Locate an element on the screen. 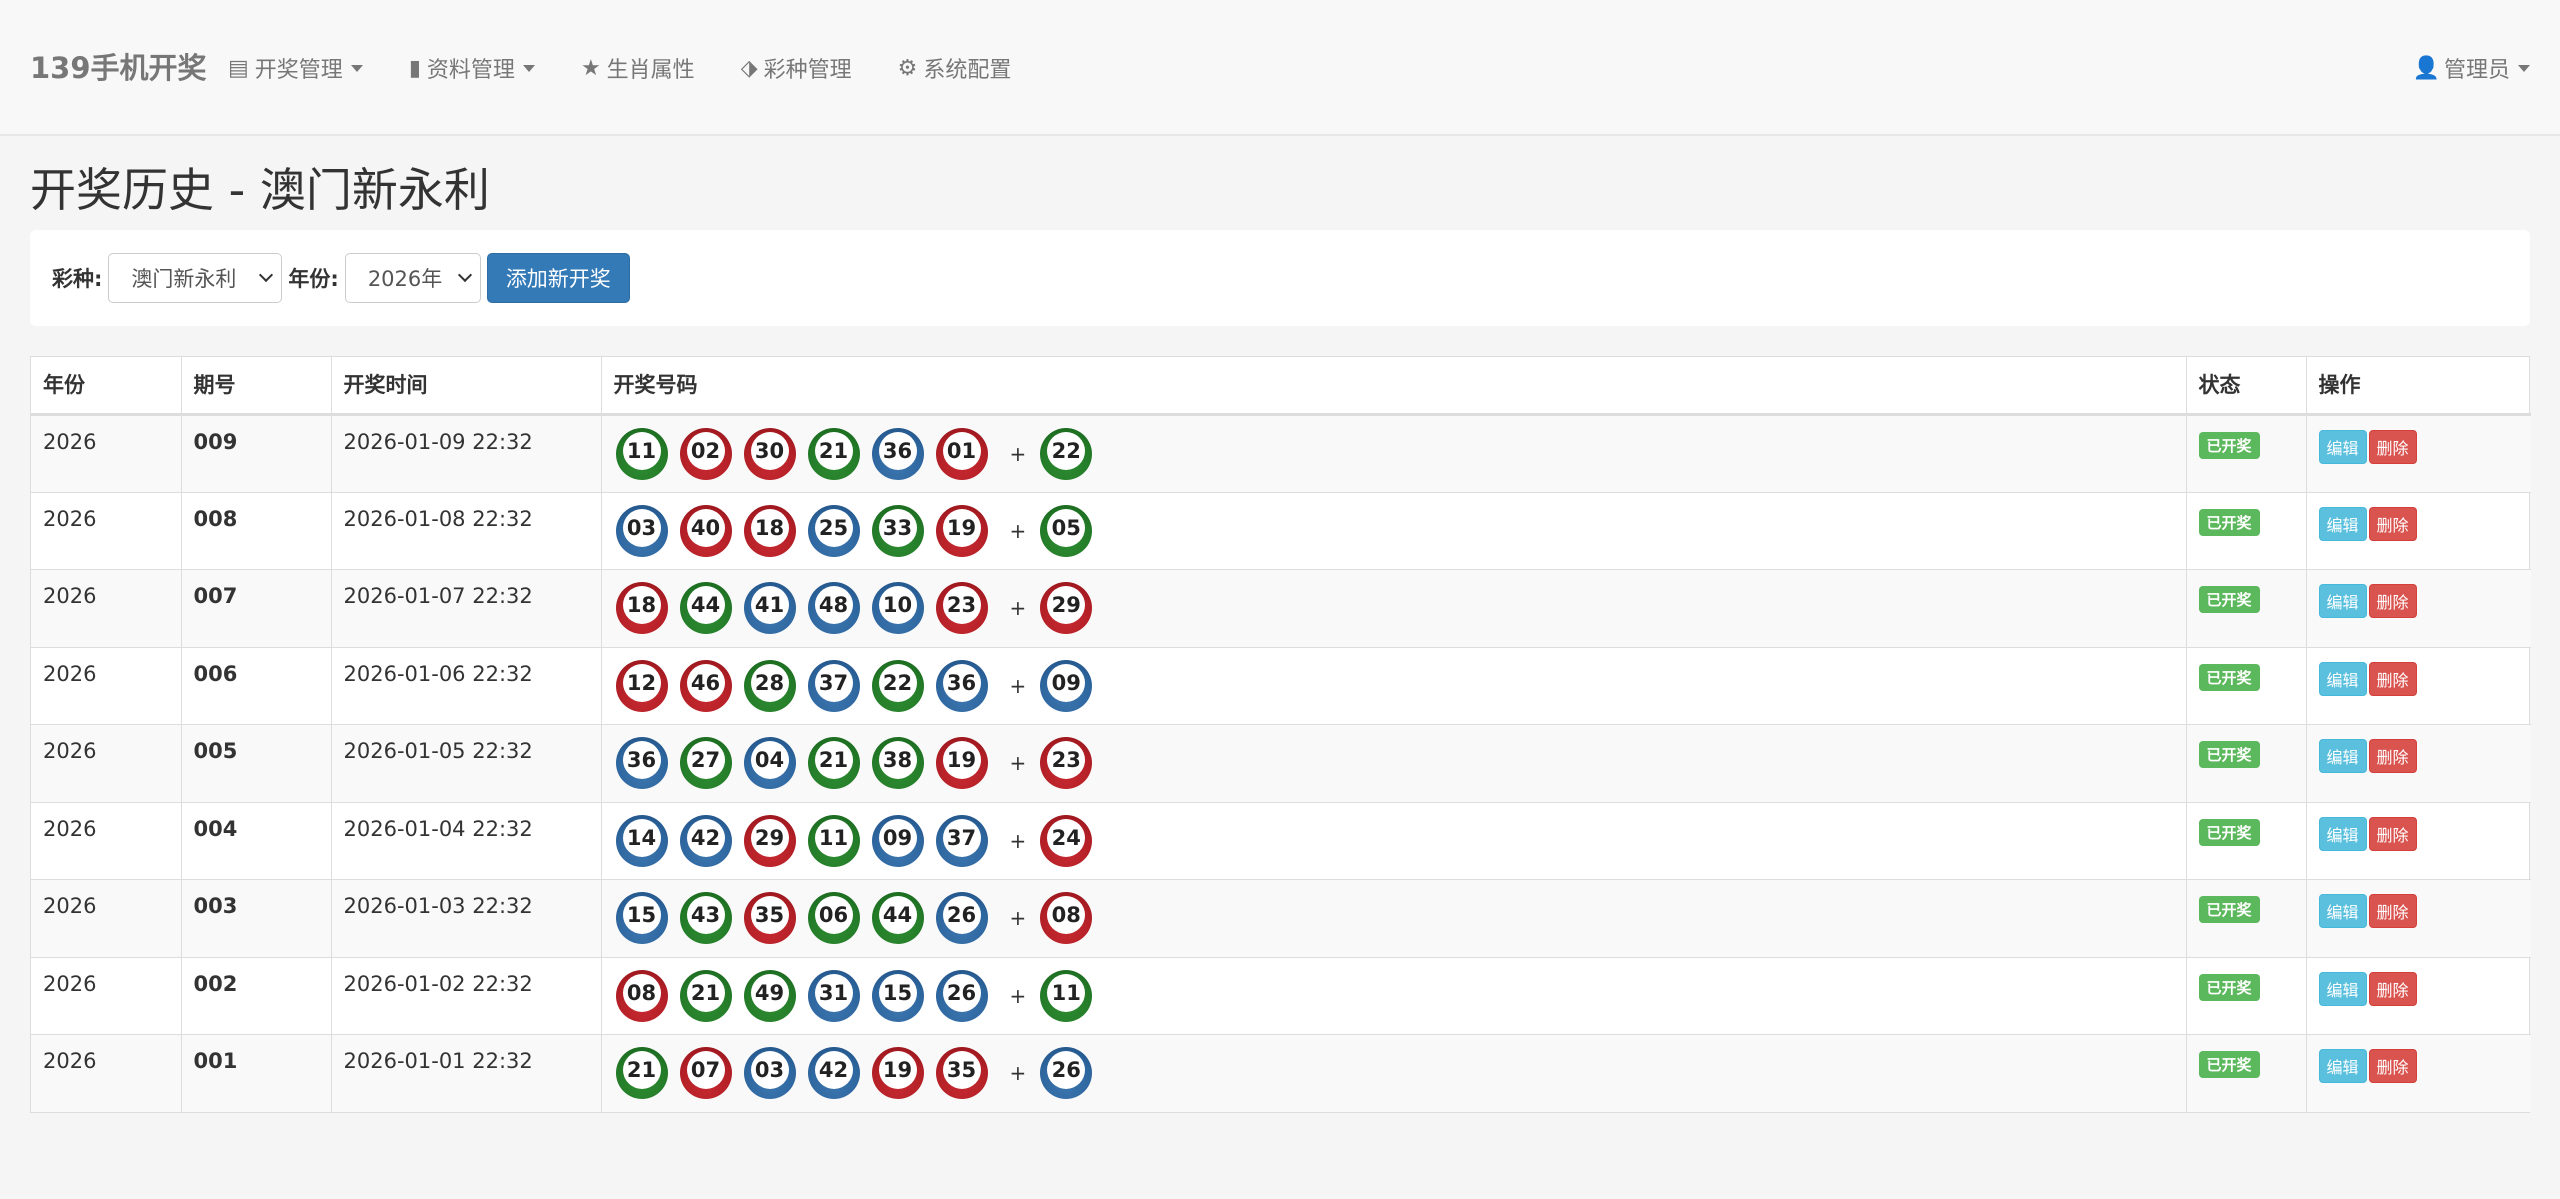 This screenshot has width=2560, height=1199. ball-number: 44 is located at coordinates (705, 605).